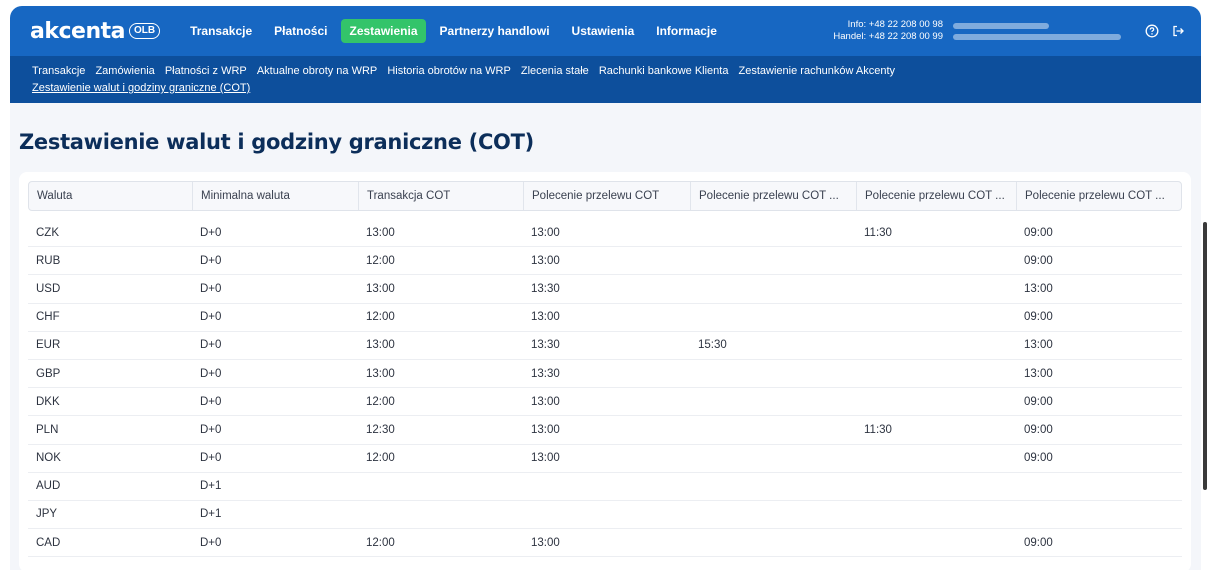  Describe the element at coordinates (383, 31) in the screenshot. I see `nav-zestawienia: Zestawienia` at that location.